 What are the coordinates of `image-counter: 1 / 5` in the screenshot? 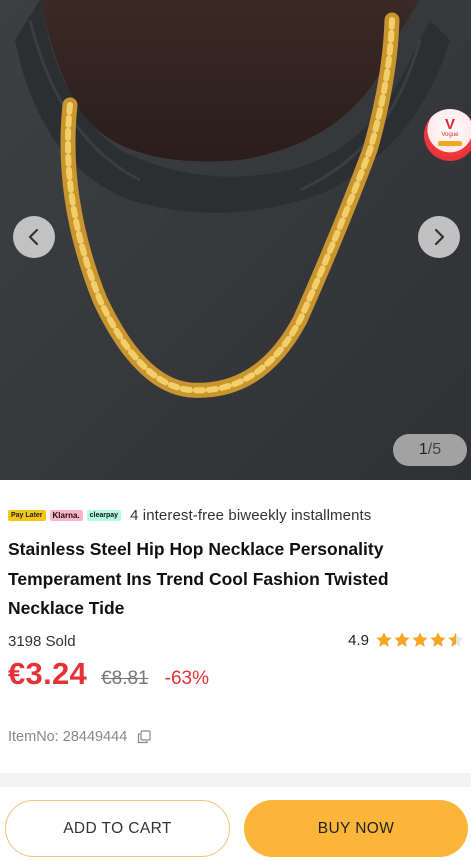 It's located at (430, 450).